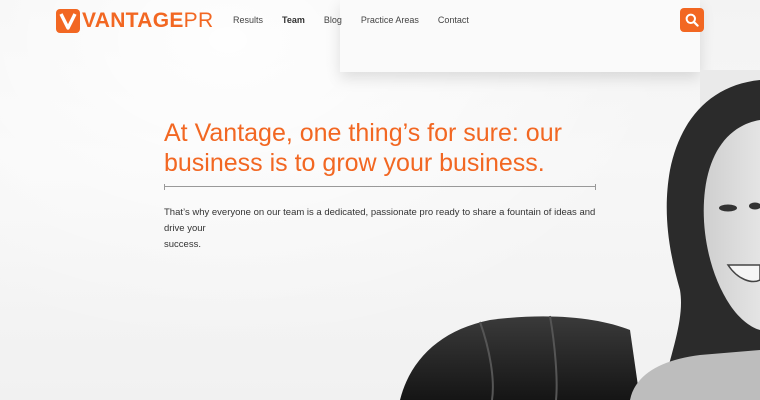  What do you see at coordinates (68, 21) in the screenshot?
I see `vantage-logo-icon` at bounding box center [68, 21].